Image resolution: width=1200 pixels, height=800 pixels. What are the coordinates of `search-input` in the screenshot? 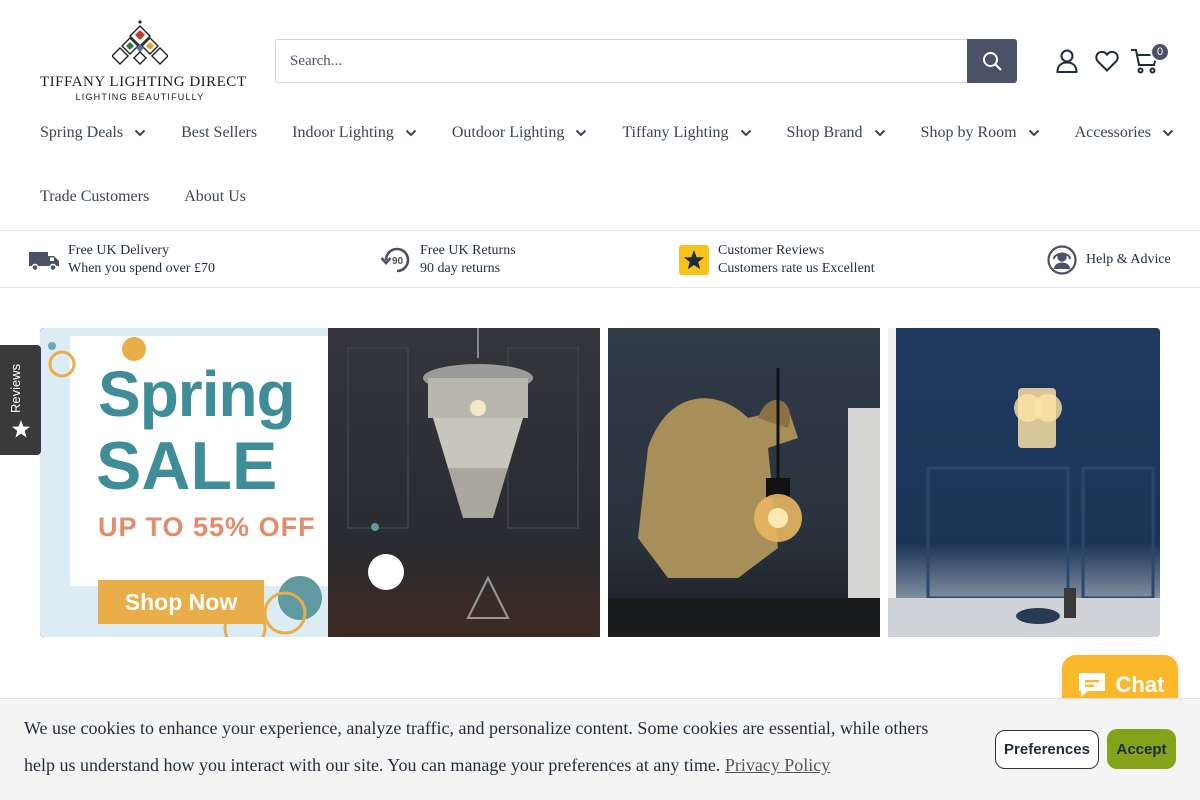 It's located at (621, 61).